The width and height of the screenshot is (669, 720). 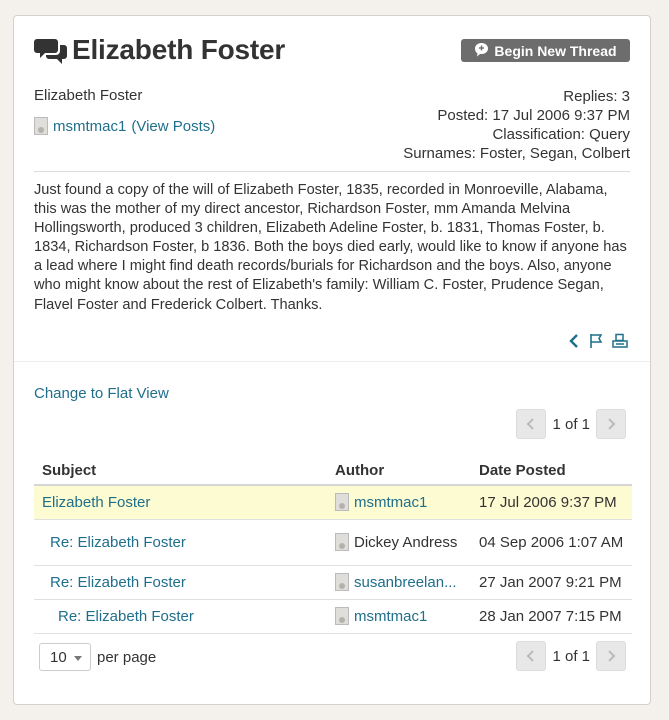 I want to click on post-name: Elizabeth Foster, so click(x=88, y=95).